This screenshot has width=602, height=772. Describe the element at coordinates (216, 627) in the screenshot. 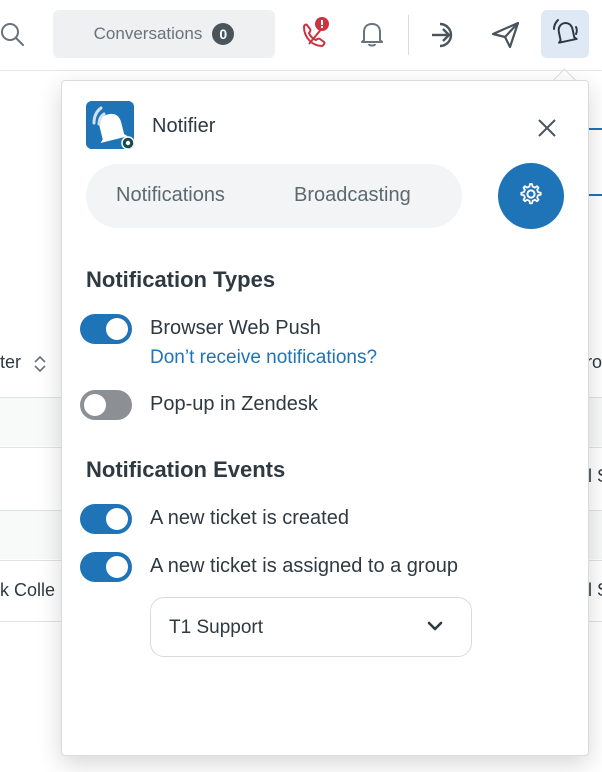

I see `group-select-value: T1 Support` at that location.